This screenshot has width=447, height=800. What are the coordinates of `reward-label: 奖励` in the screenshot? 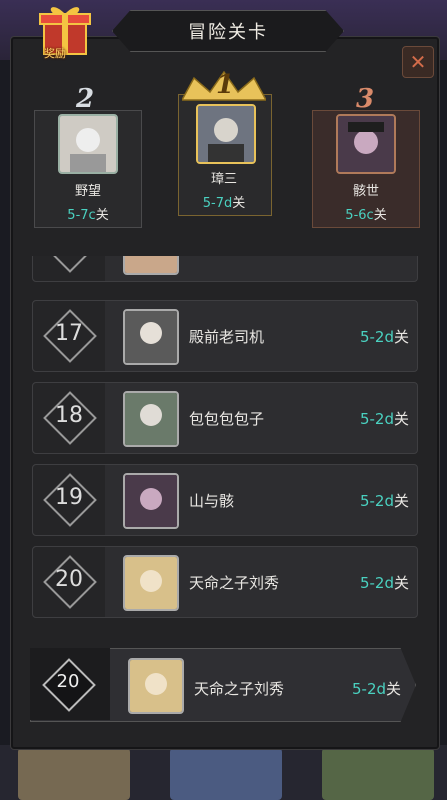 It's located at (55, 53).